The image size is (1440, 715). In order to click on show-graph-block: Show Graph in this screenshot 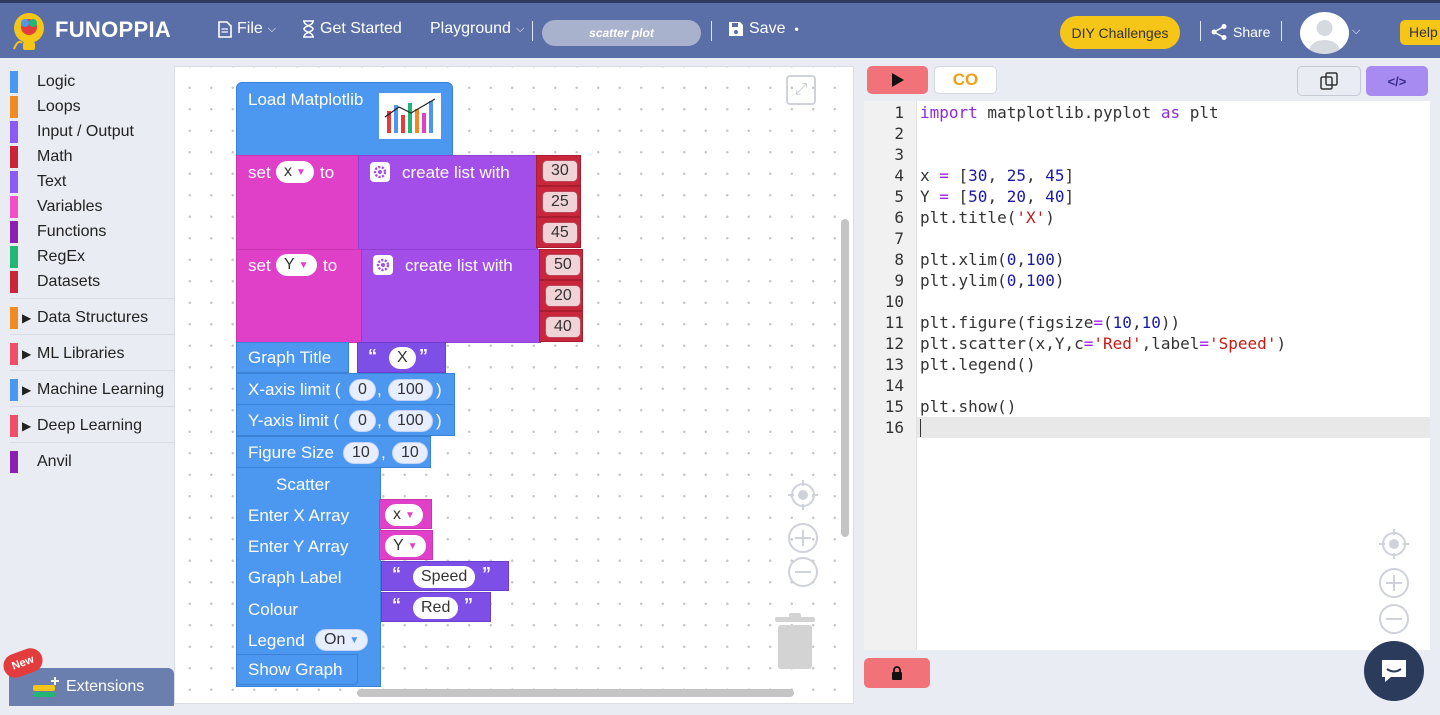, I will do `click(297, 669)`.